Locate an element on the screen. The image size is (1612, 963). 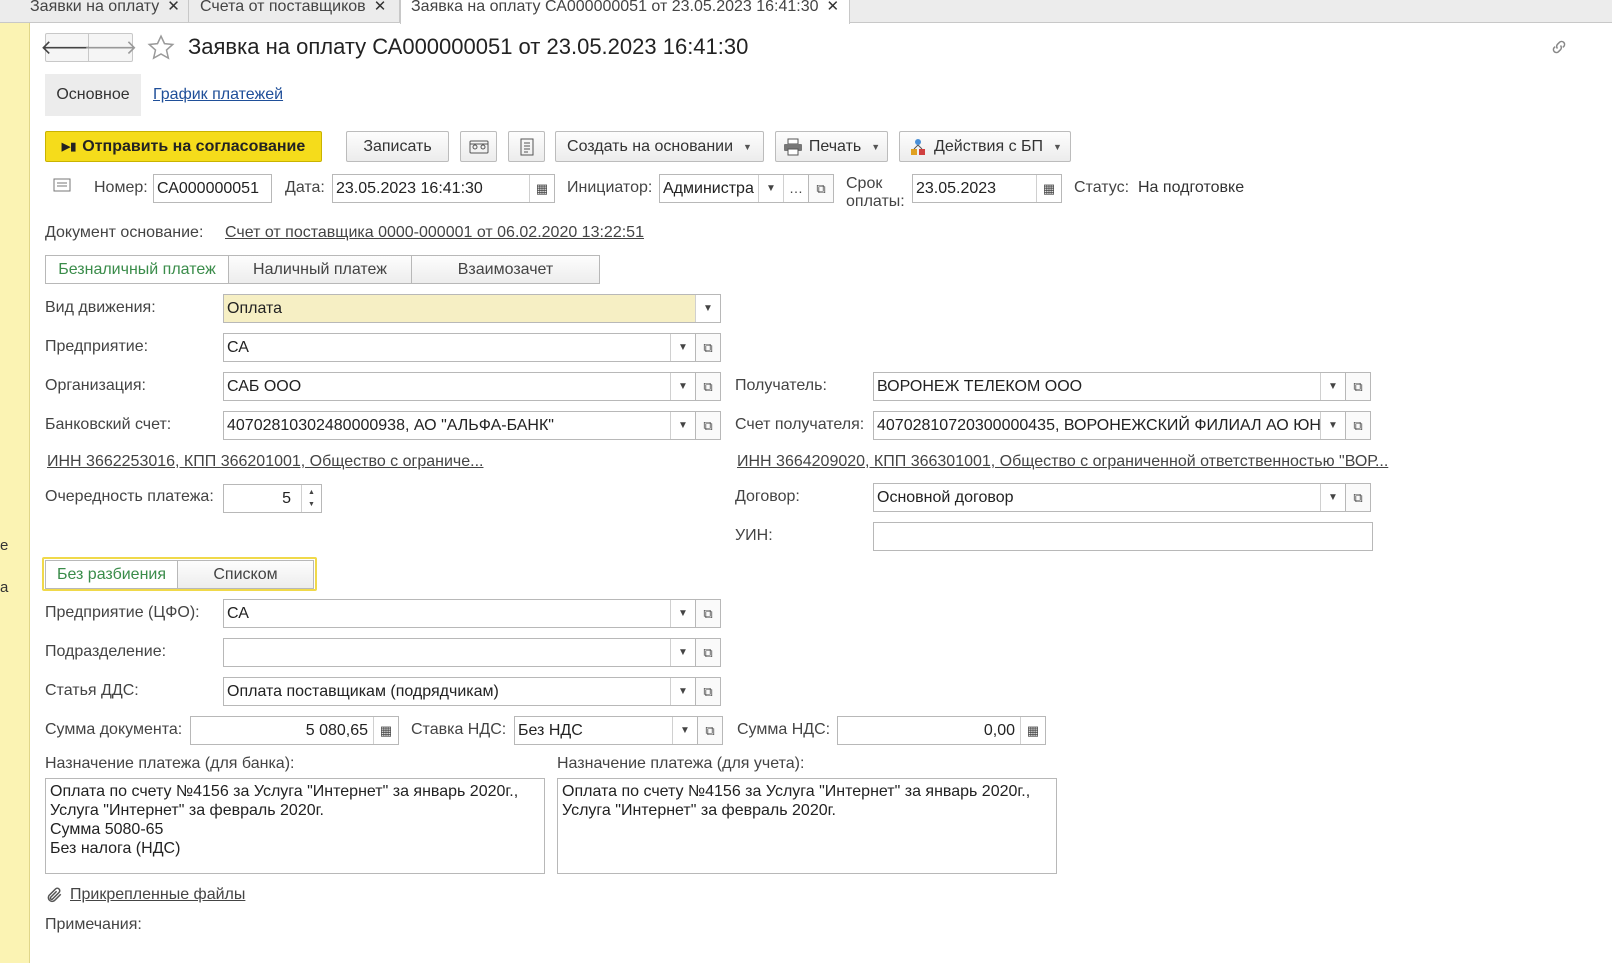
dds-field: Оплата поставщикам (подрядчикам) ▼ is located at coordinates (459, 691).